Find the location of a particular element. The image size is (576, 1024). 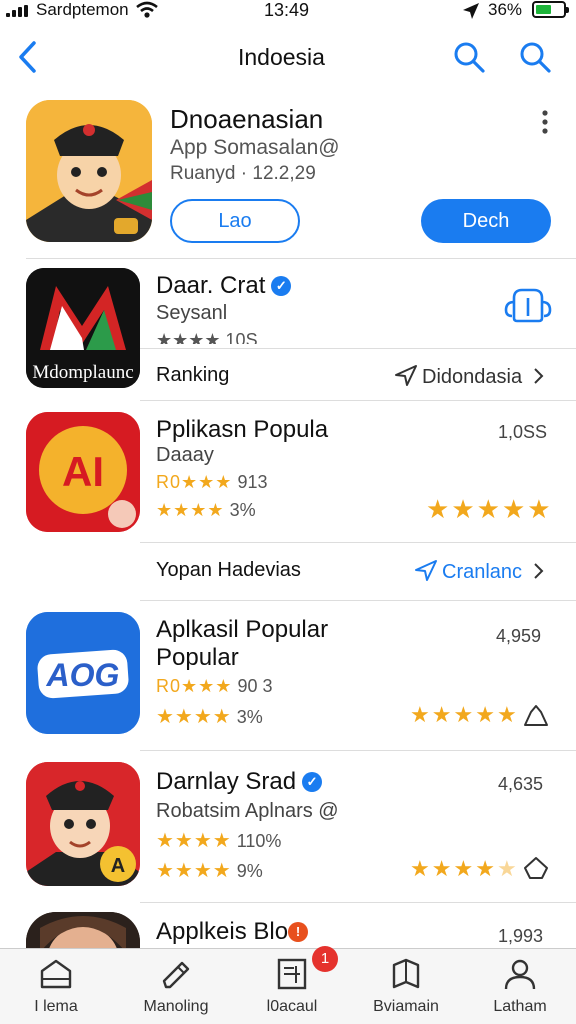

home-icon is located at coordinates (56, 974).